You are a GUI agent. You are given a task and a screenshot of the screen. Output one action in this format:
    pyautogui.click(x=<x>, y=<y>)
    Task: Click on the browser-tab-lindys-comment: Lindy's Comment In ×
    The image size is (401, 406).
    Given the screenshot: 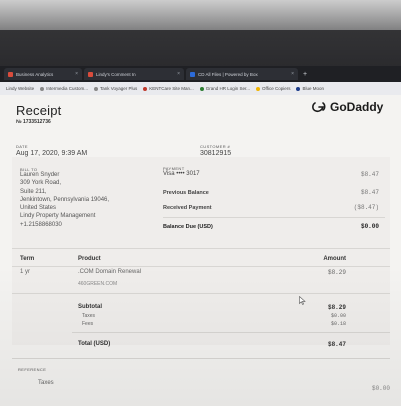 What is the action you would take?
    pyautogui.click(x=134, y=74)
    